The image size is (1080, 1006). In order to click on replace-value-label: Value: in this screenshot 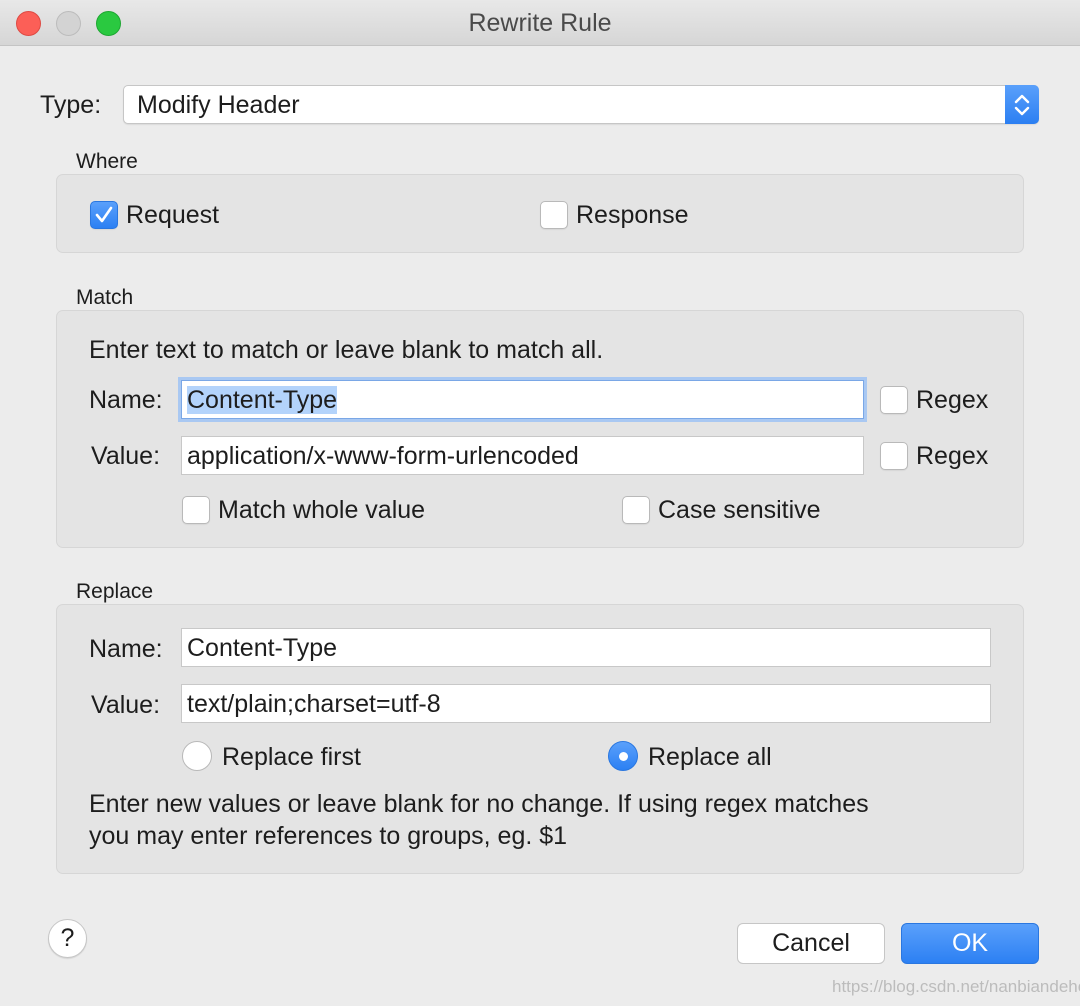, I will do `click(126, 705)`.